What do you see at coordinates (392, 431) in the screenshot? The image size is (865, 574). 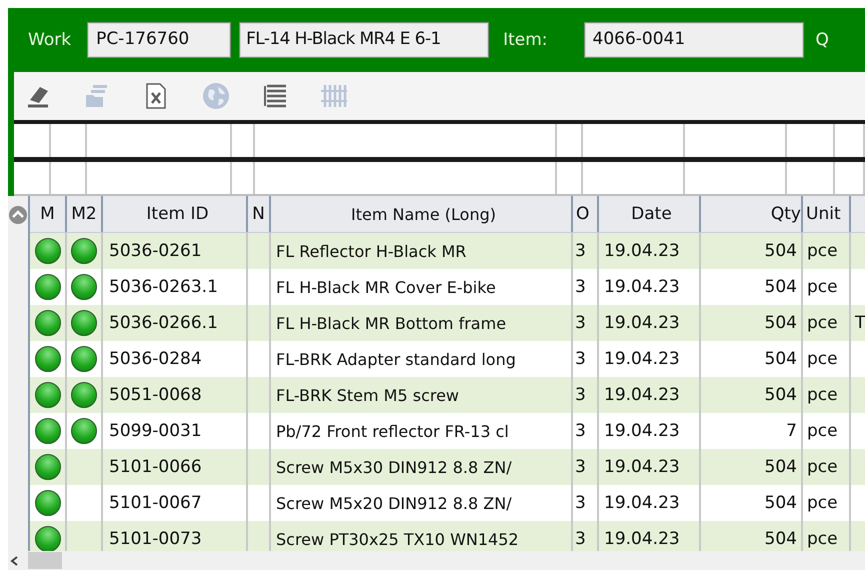 I see `table-cell: Pb/72 Front reflector FR-13 cl` at bounding box center [392, 431].